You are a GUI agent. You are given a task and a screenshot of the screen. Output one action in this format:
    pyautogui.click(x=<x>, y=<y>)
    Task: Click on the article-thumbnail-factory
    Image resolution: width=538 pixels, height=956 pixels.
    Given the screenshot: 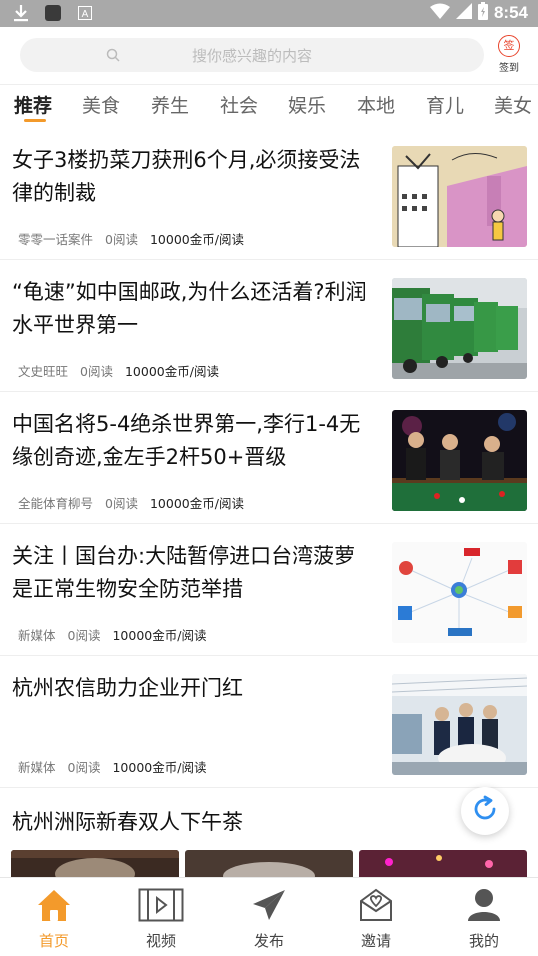 What is the action you would take?
    pyautogui.click(x=459, y=724)
    